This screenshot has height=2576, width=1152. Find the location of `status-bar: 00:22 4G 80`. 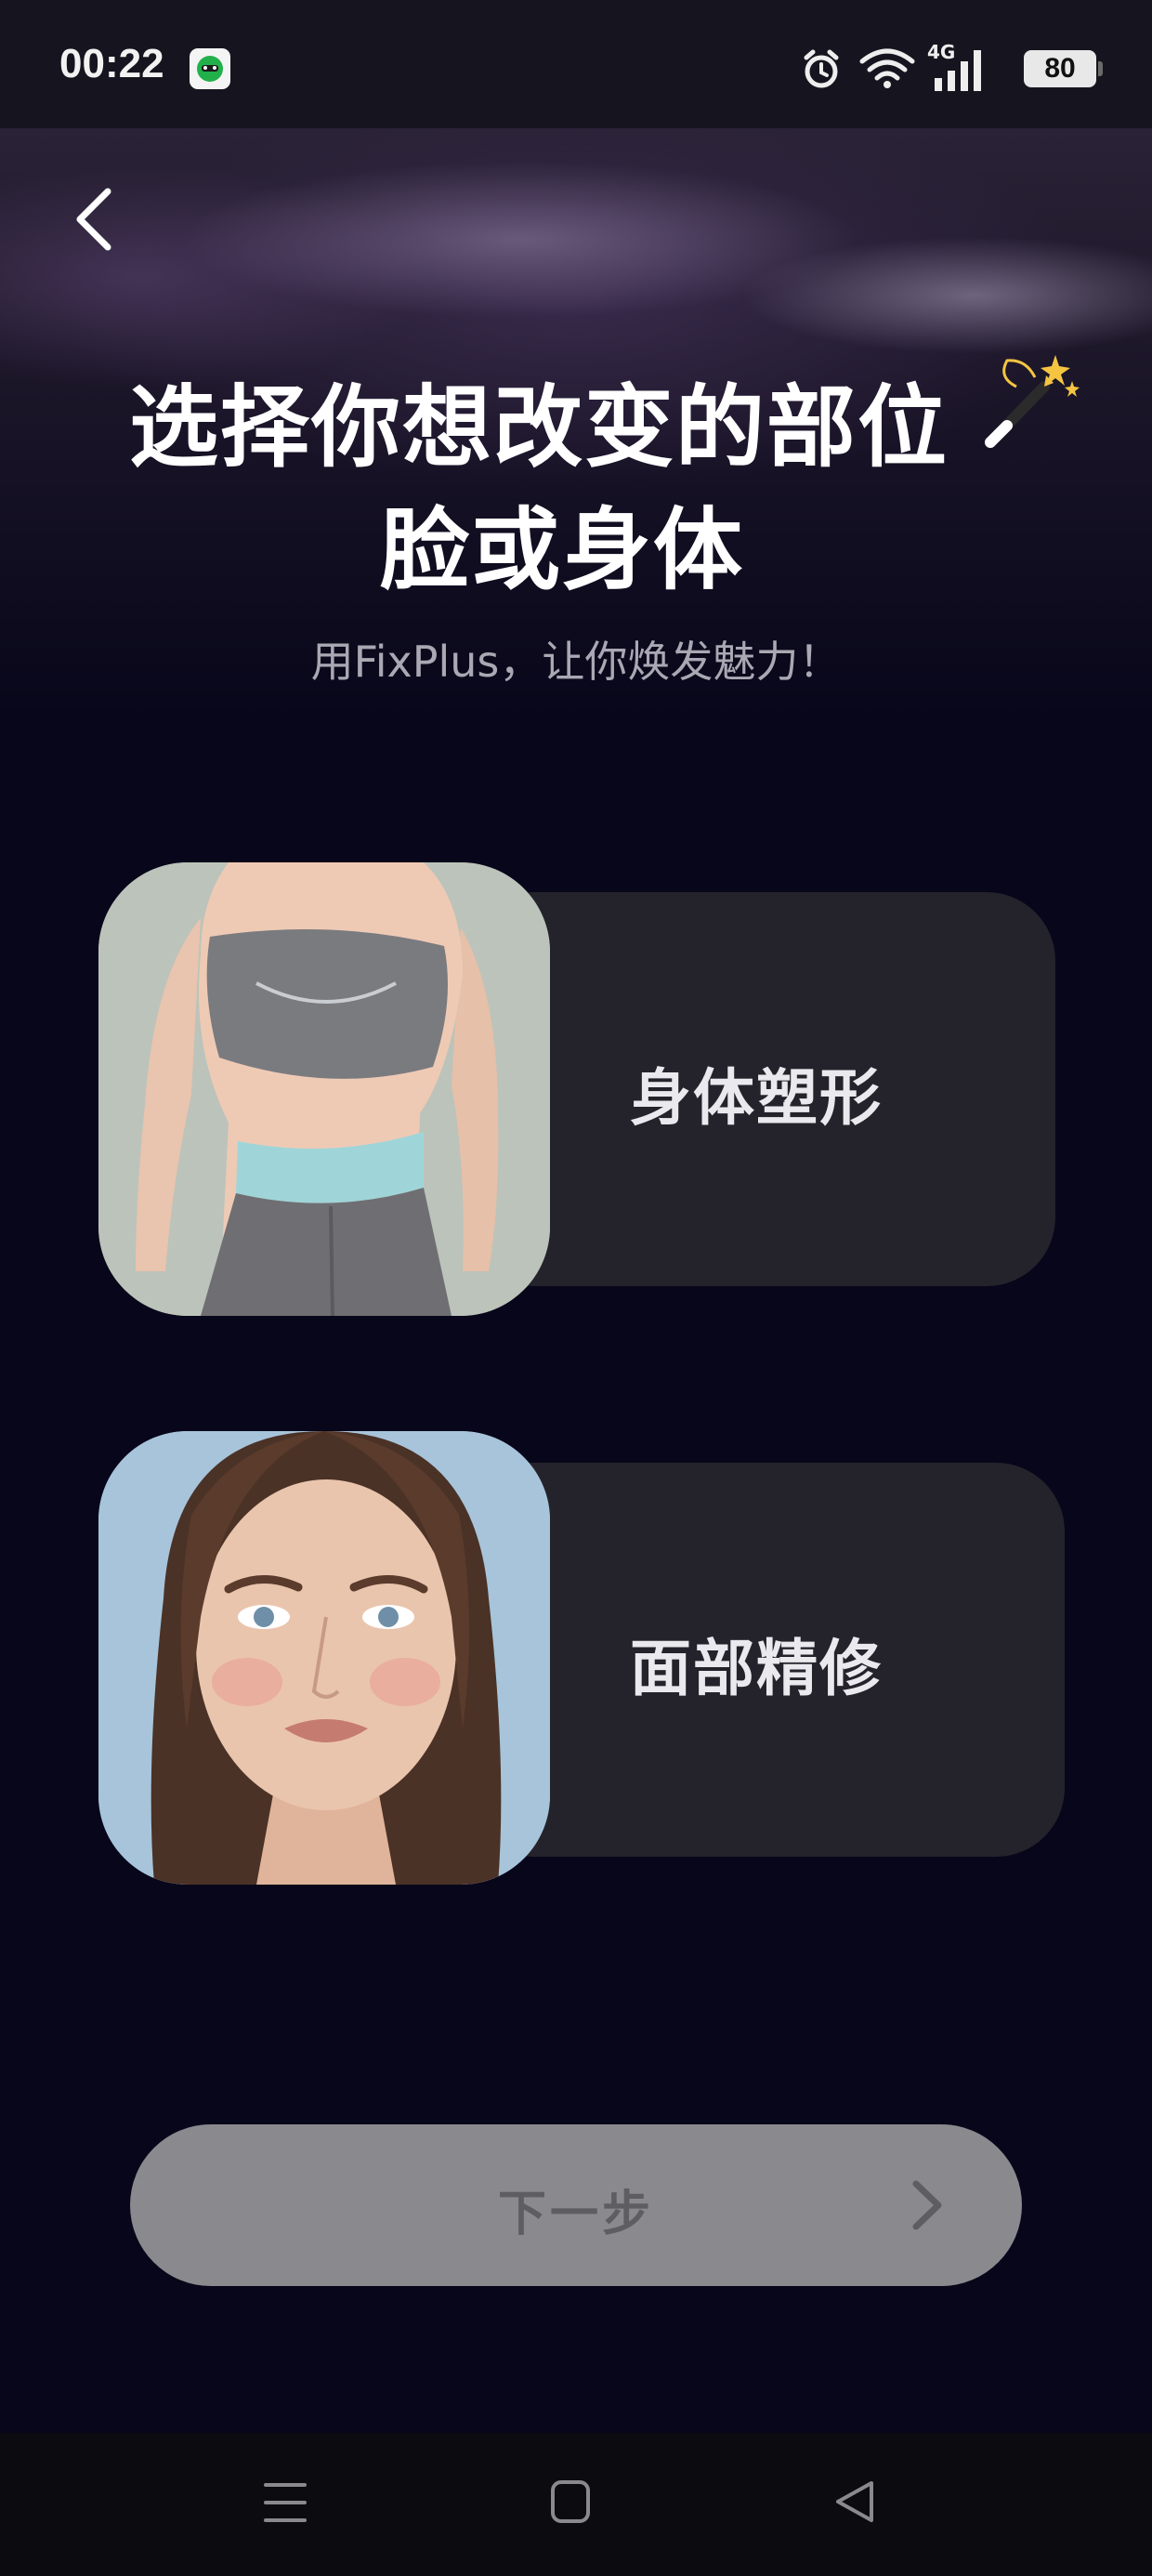

status-bar: 00:22 4G 80 is located at coordinates (576, 64).